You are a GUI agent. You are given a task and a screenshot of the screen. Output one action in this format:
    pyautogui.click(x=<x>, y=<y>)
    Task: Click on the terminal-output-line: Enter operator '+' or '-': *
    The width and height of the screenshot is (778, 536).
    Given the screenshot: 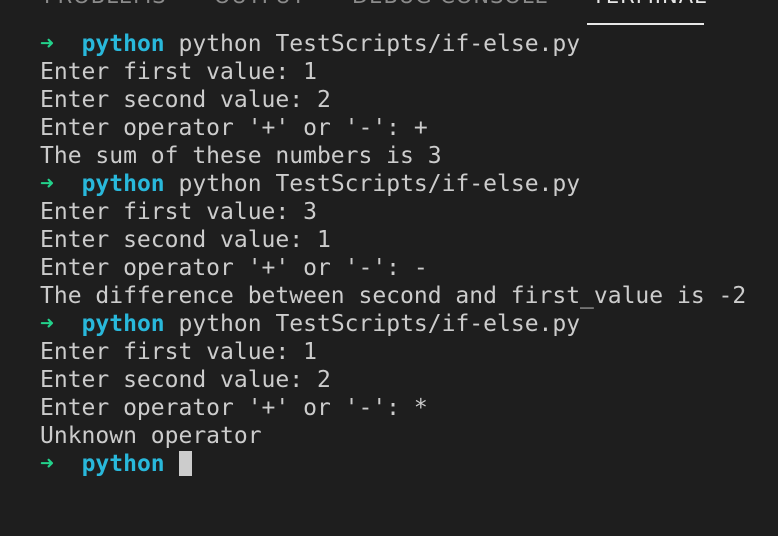 What is the action you would take?
    pyautogui.click(x=234, y=408)
    